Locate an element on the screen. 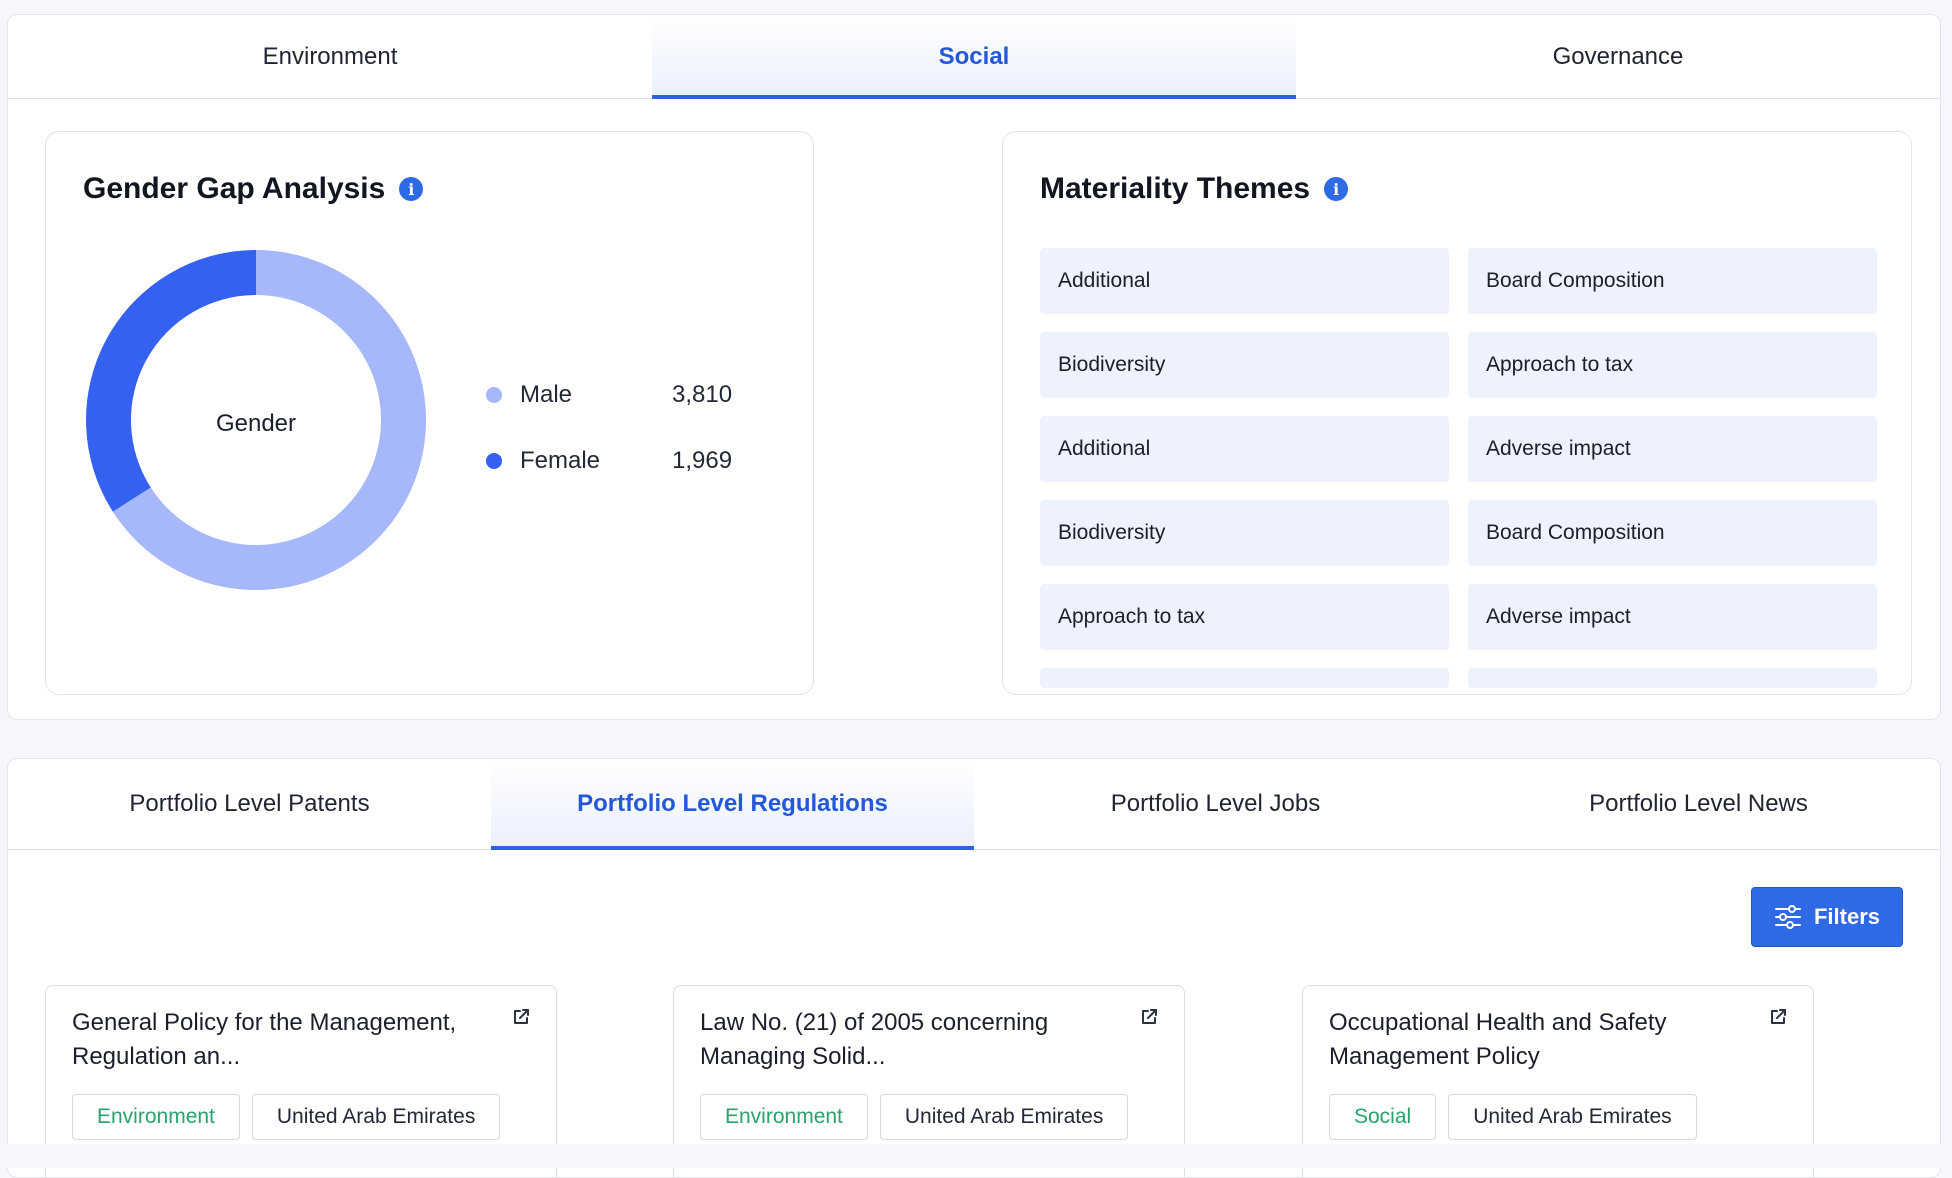 The image size is (1952, 1178). donut-slice-female is located at coordinates (171, 381).